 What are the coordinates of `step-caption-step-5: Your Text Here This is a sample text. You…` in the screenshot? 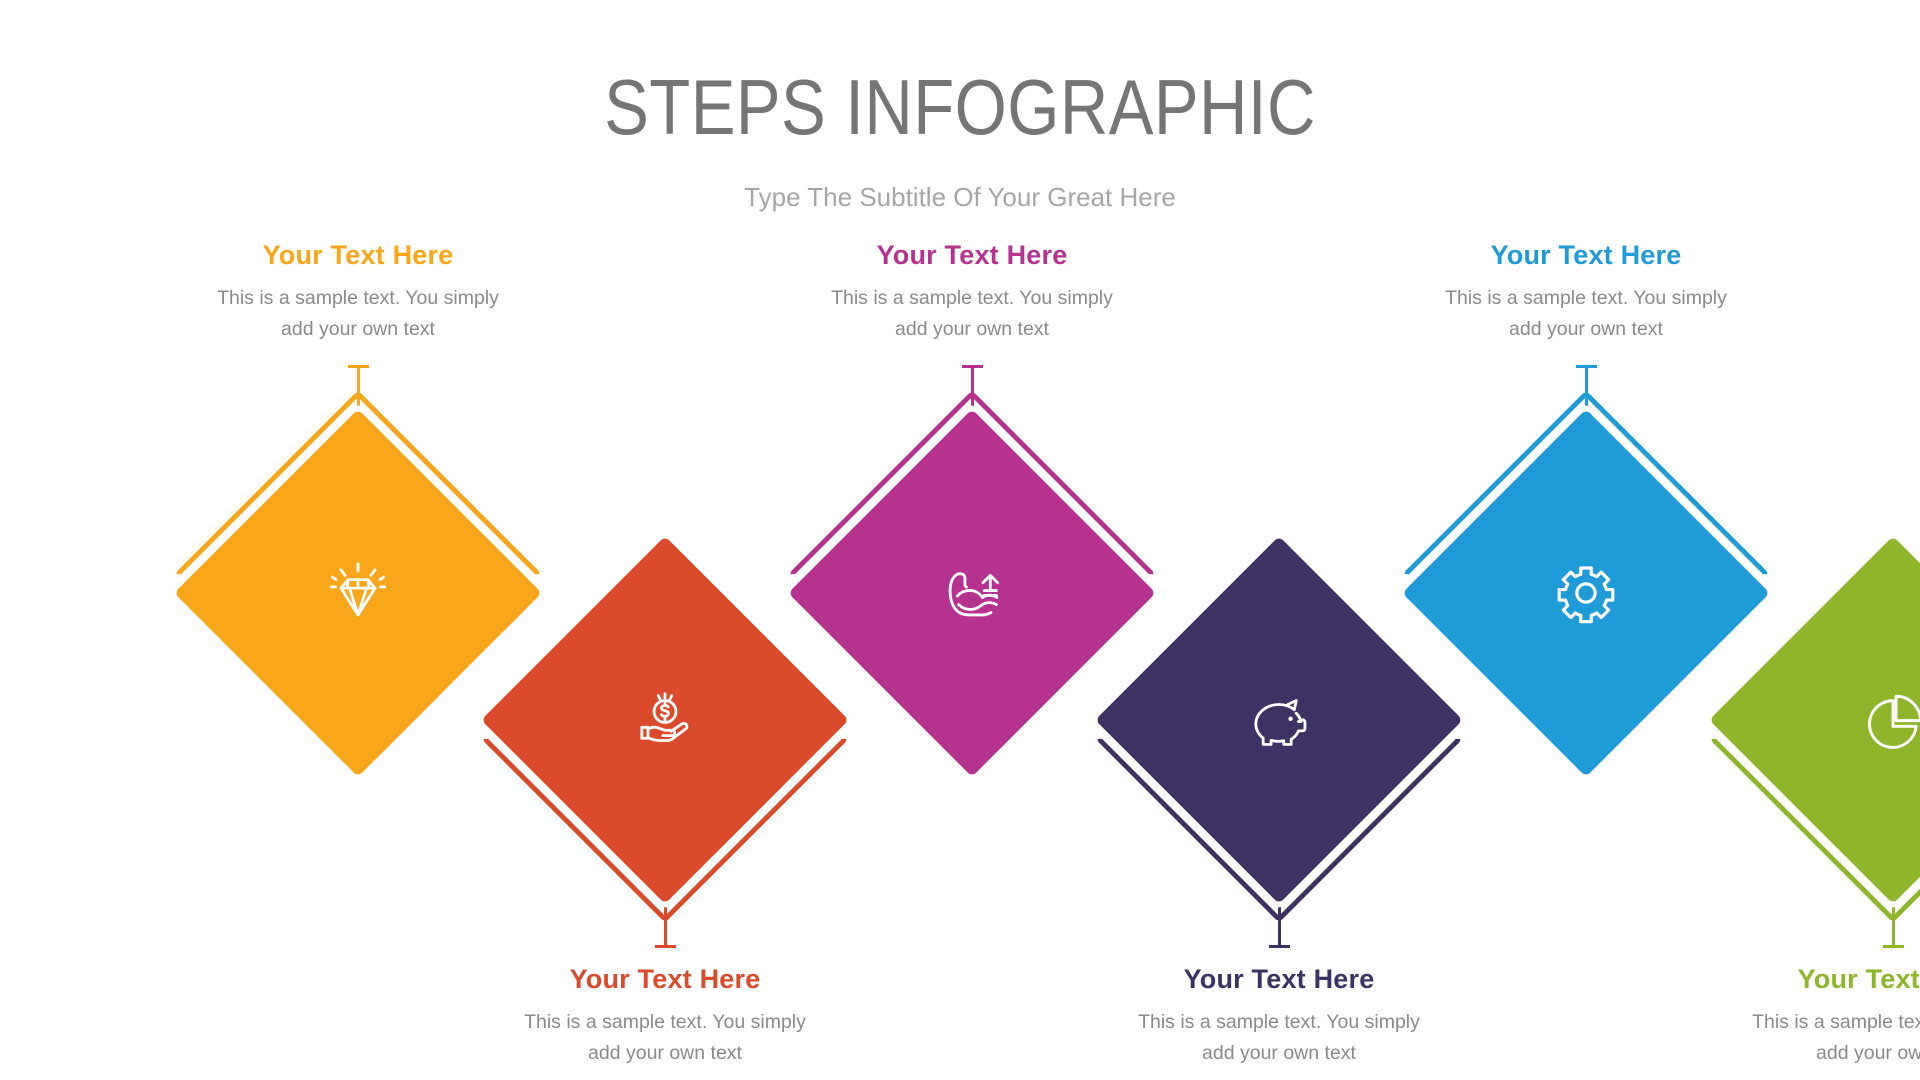 It's located at (1586, 292).